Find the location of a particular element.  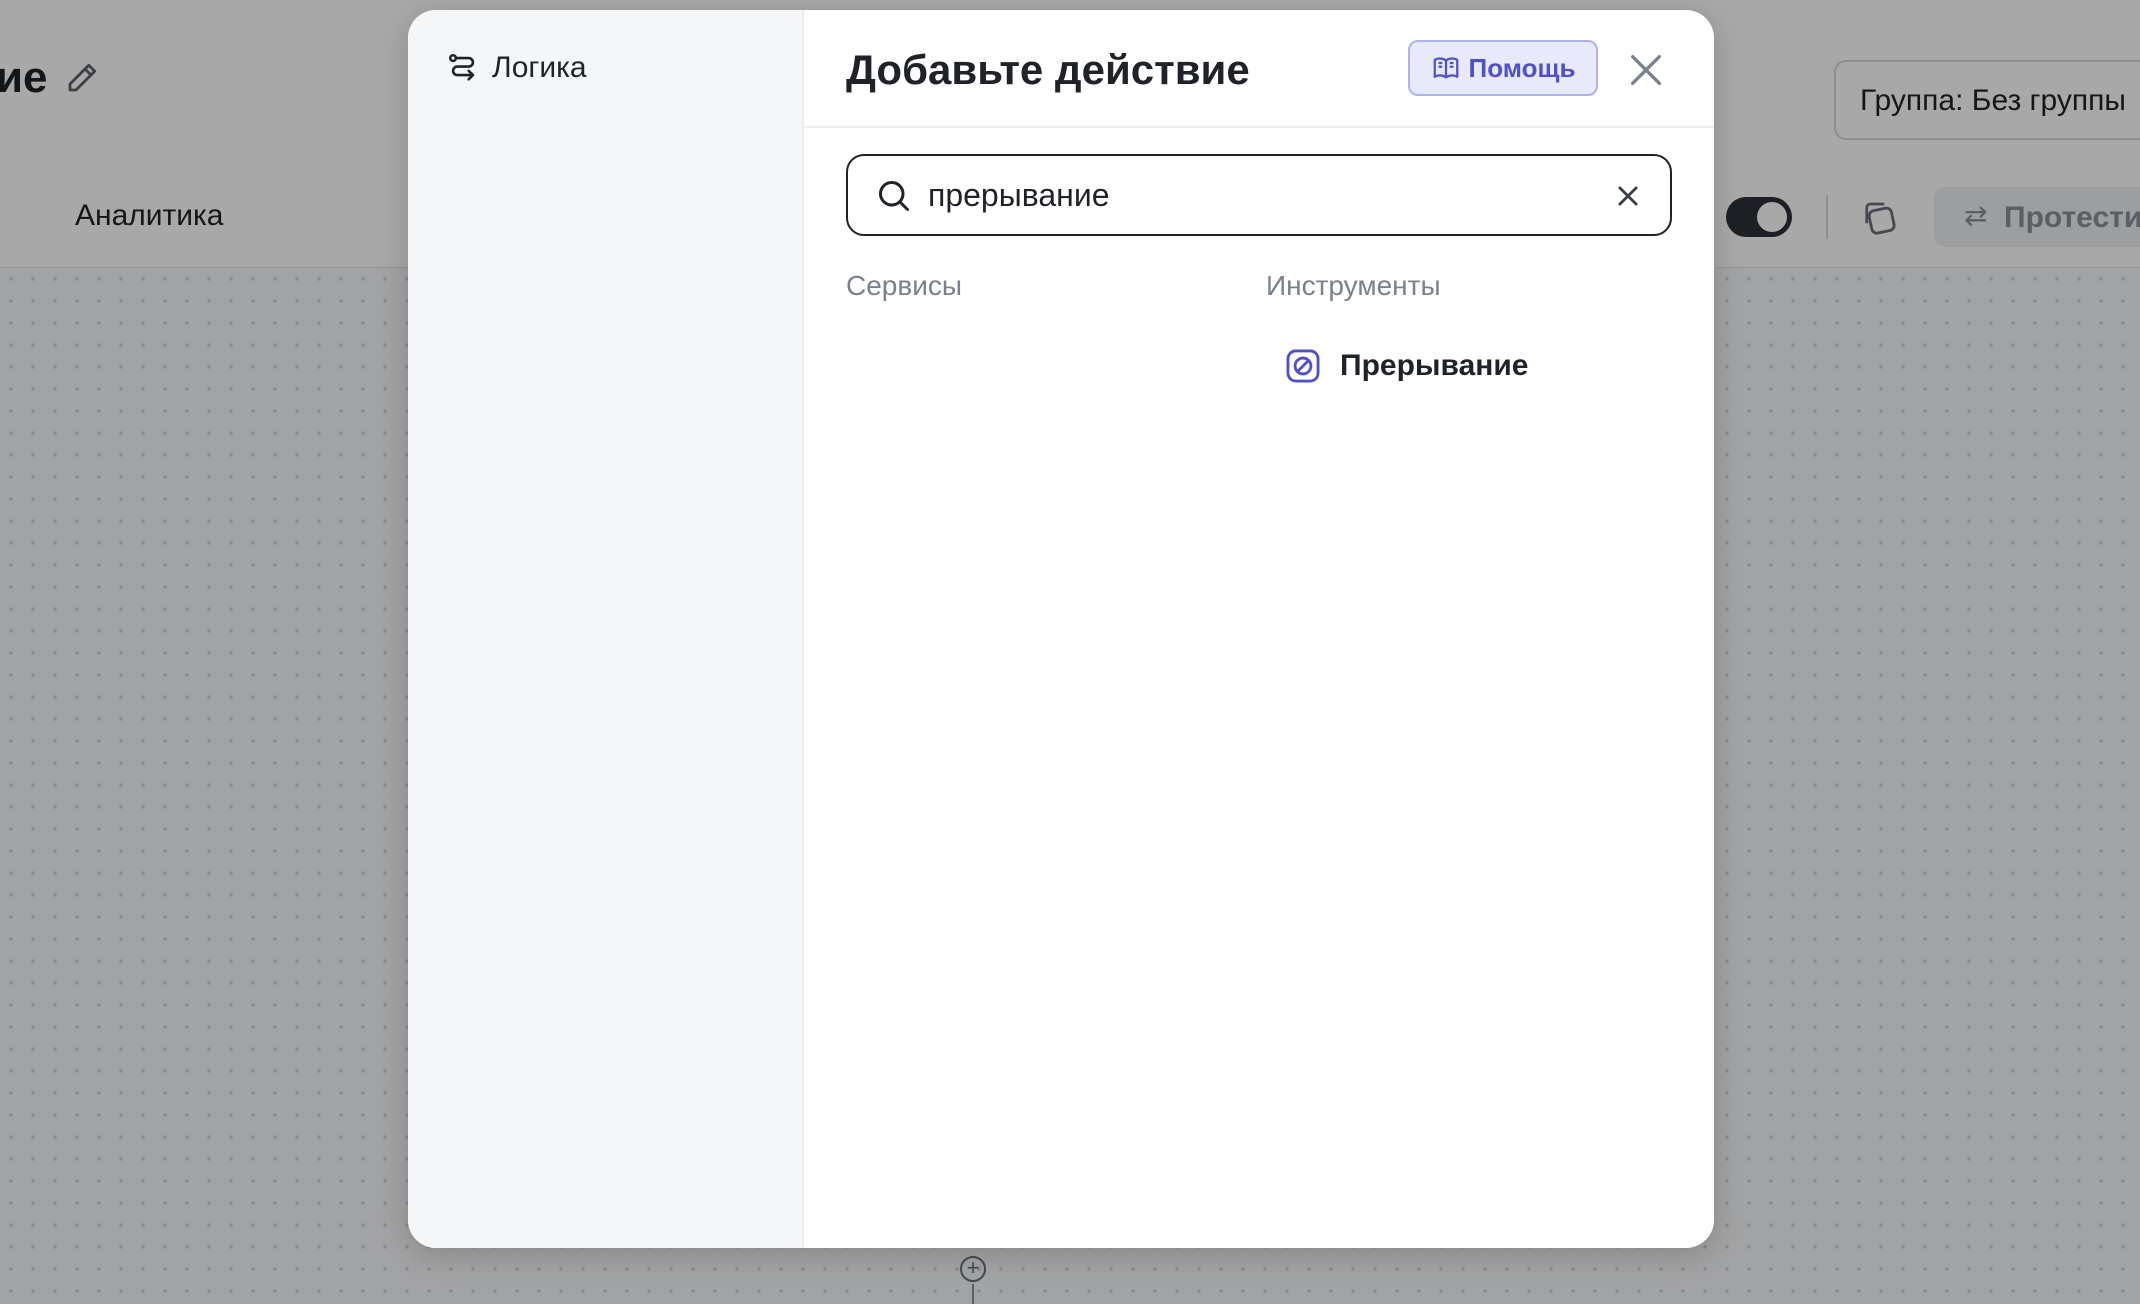

help-button: Помощь is located at coordinates (1503, 68).